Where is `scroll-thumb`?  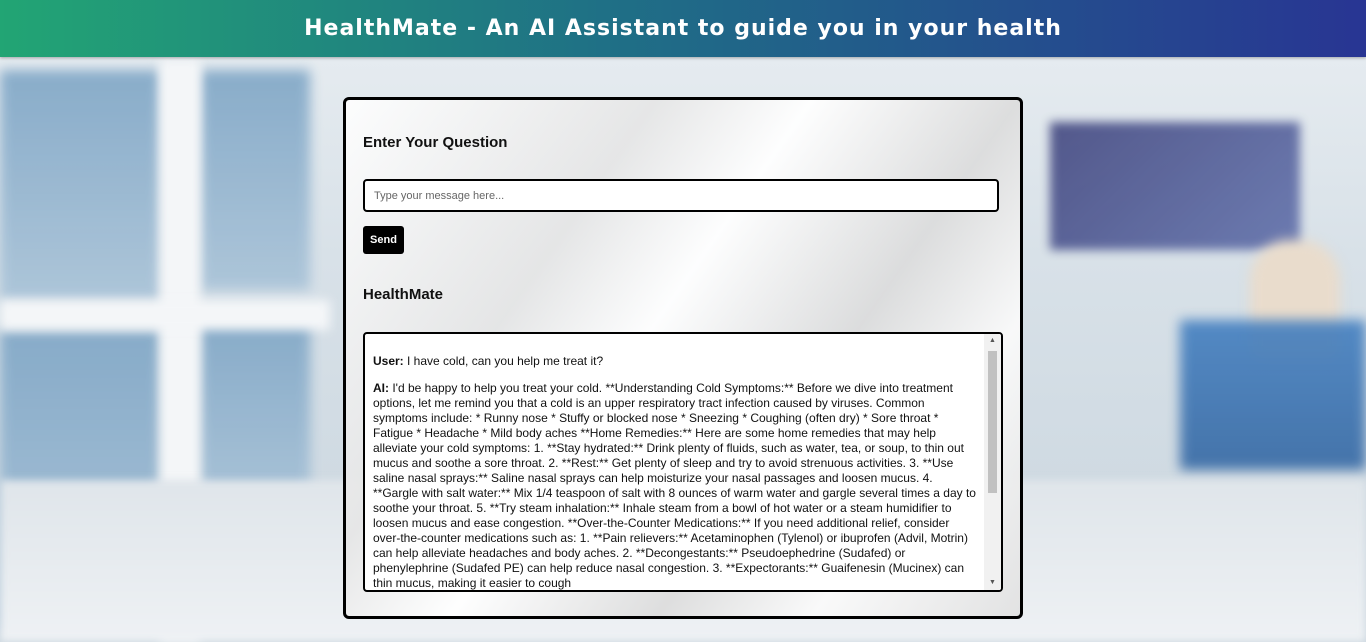
scroll-thumb is located at coordinates (992, 422).